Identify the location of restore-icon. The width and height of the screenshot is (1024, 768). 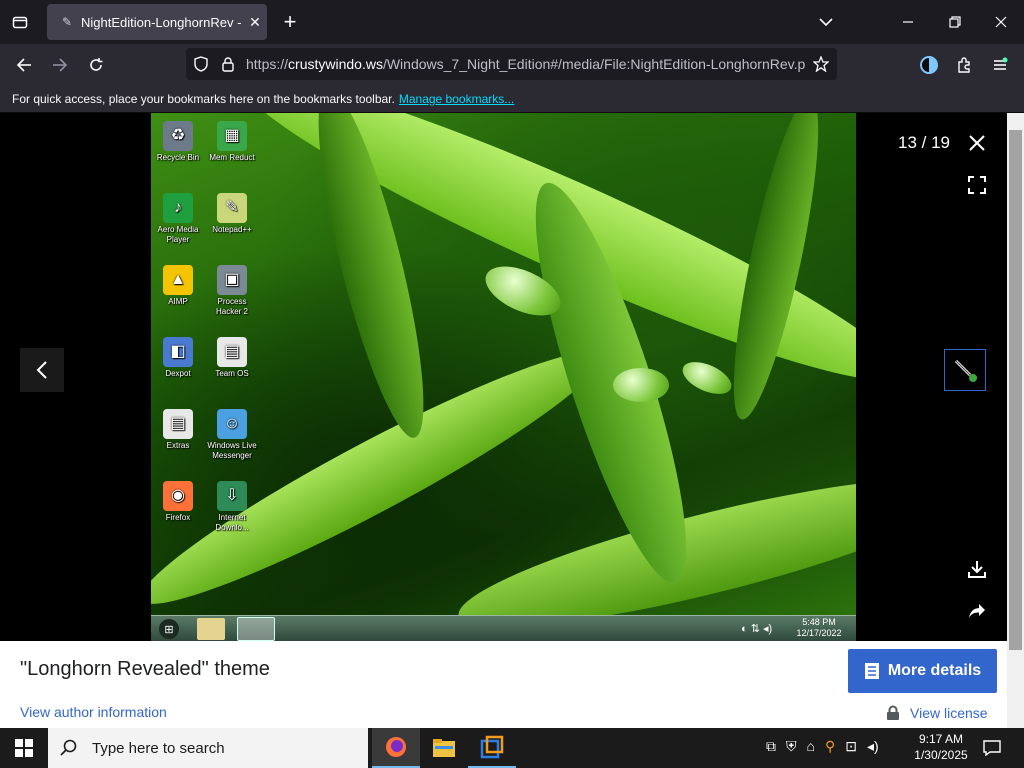
(955, 22).